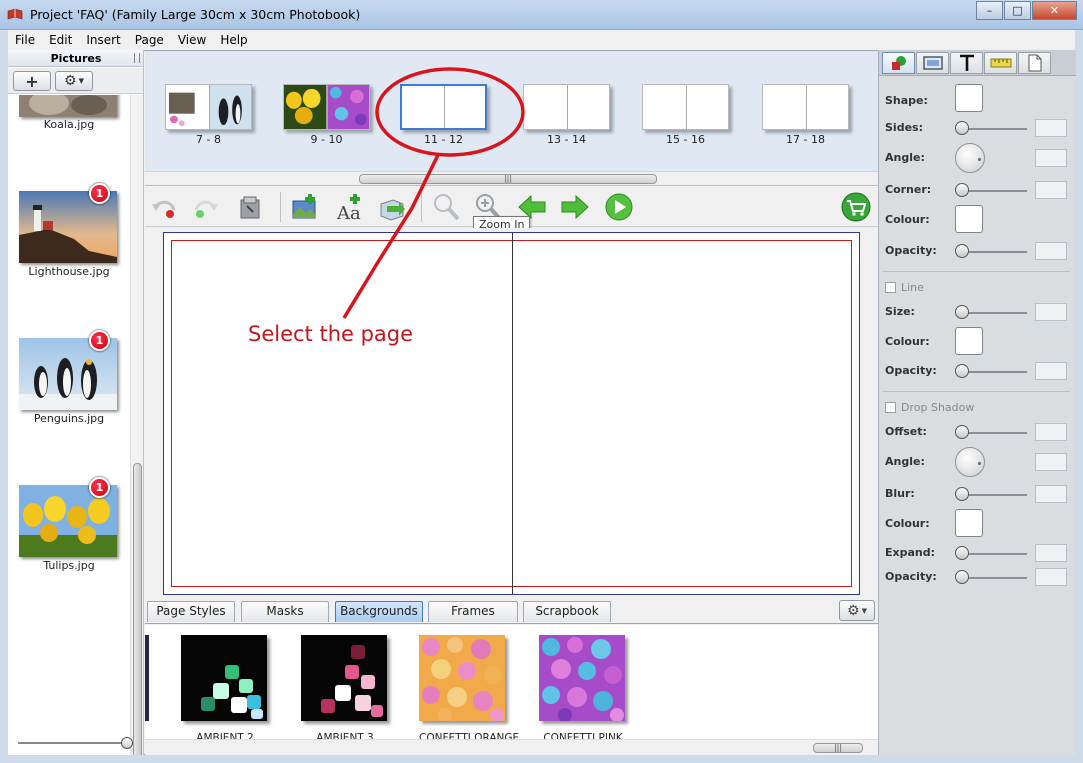 This screenshot has height=763, width=1083. What do you see at coordinates (890, 407) in the screenshot?
I see `drop-shadow-checkbox` at bounding box center [890, 407].